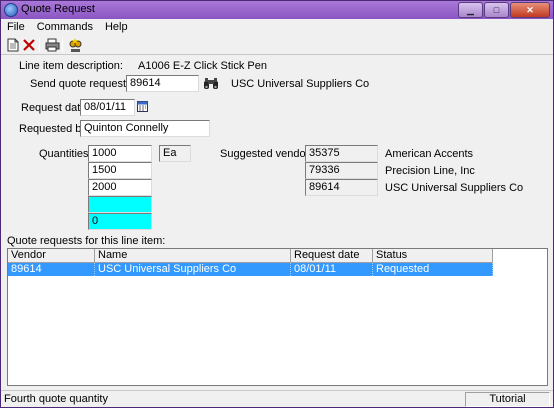 The height and width of the screenshot is (408, 554). Describe the element at coordinates (277, 27) in the screenshot. I see `menu-bar: File Commands Help` at that location.